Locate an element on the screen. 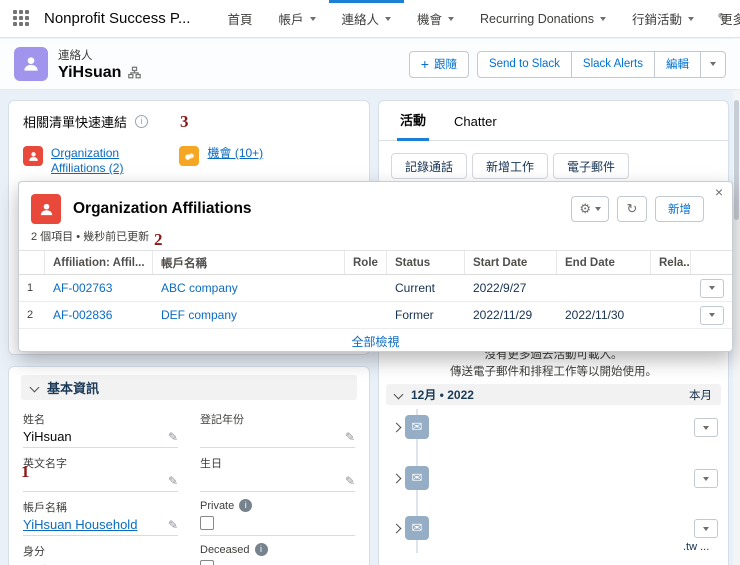 The image size is (740, 565). affiliation-link: AF-002836 is located at coordinates (82, 315).